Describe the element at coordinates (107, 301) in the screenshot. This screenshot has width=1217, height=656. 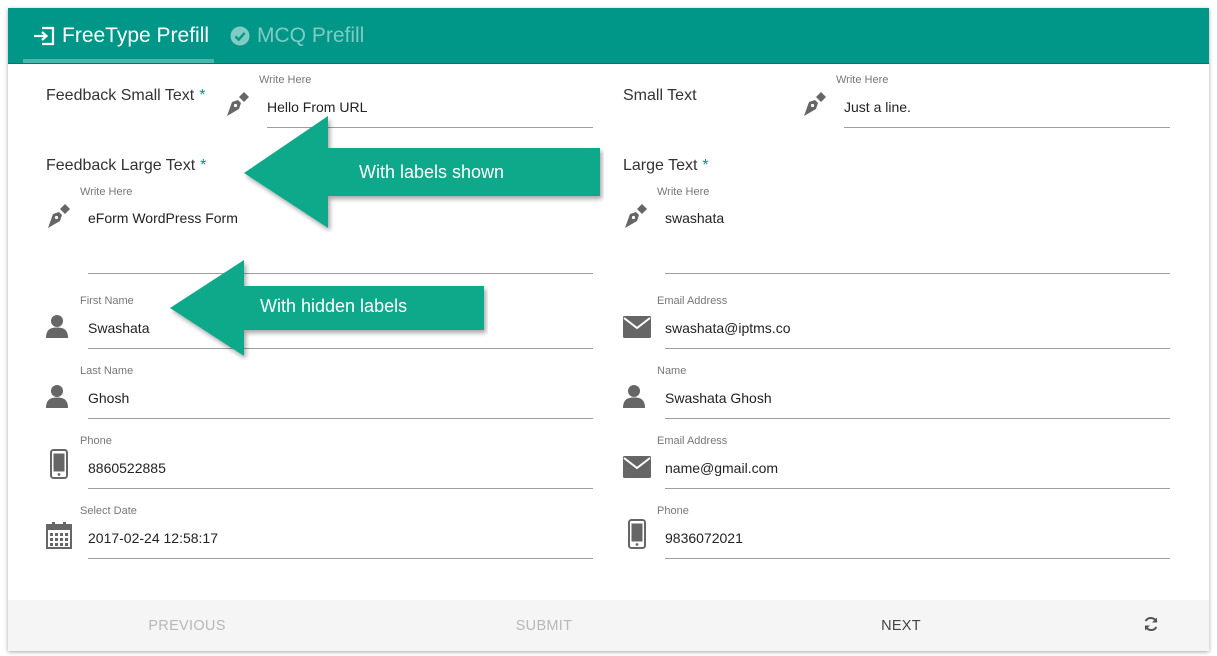
I see `first-name-label: First Name` at that location.